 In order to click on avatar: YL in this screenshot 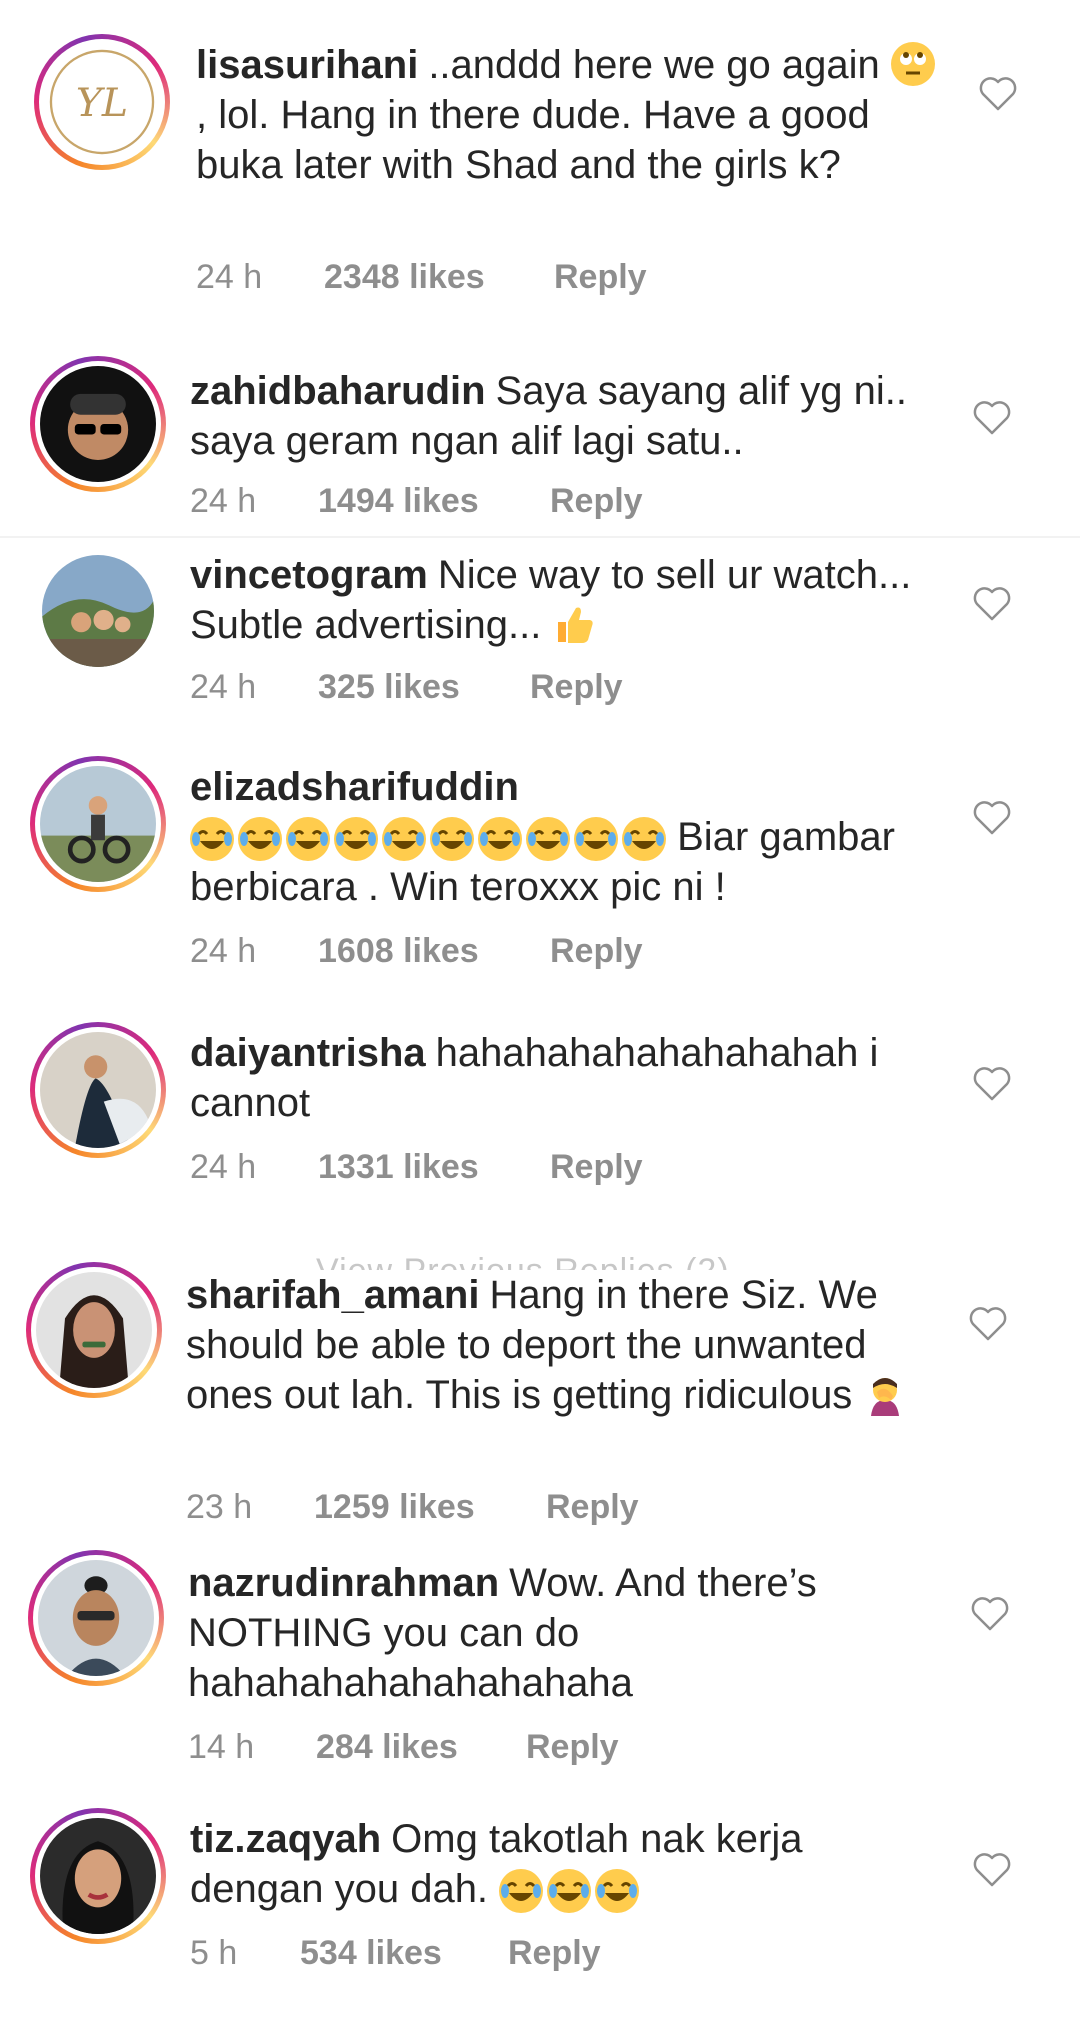, I will do `click(102, 102)`.